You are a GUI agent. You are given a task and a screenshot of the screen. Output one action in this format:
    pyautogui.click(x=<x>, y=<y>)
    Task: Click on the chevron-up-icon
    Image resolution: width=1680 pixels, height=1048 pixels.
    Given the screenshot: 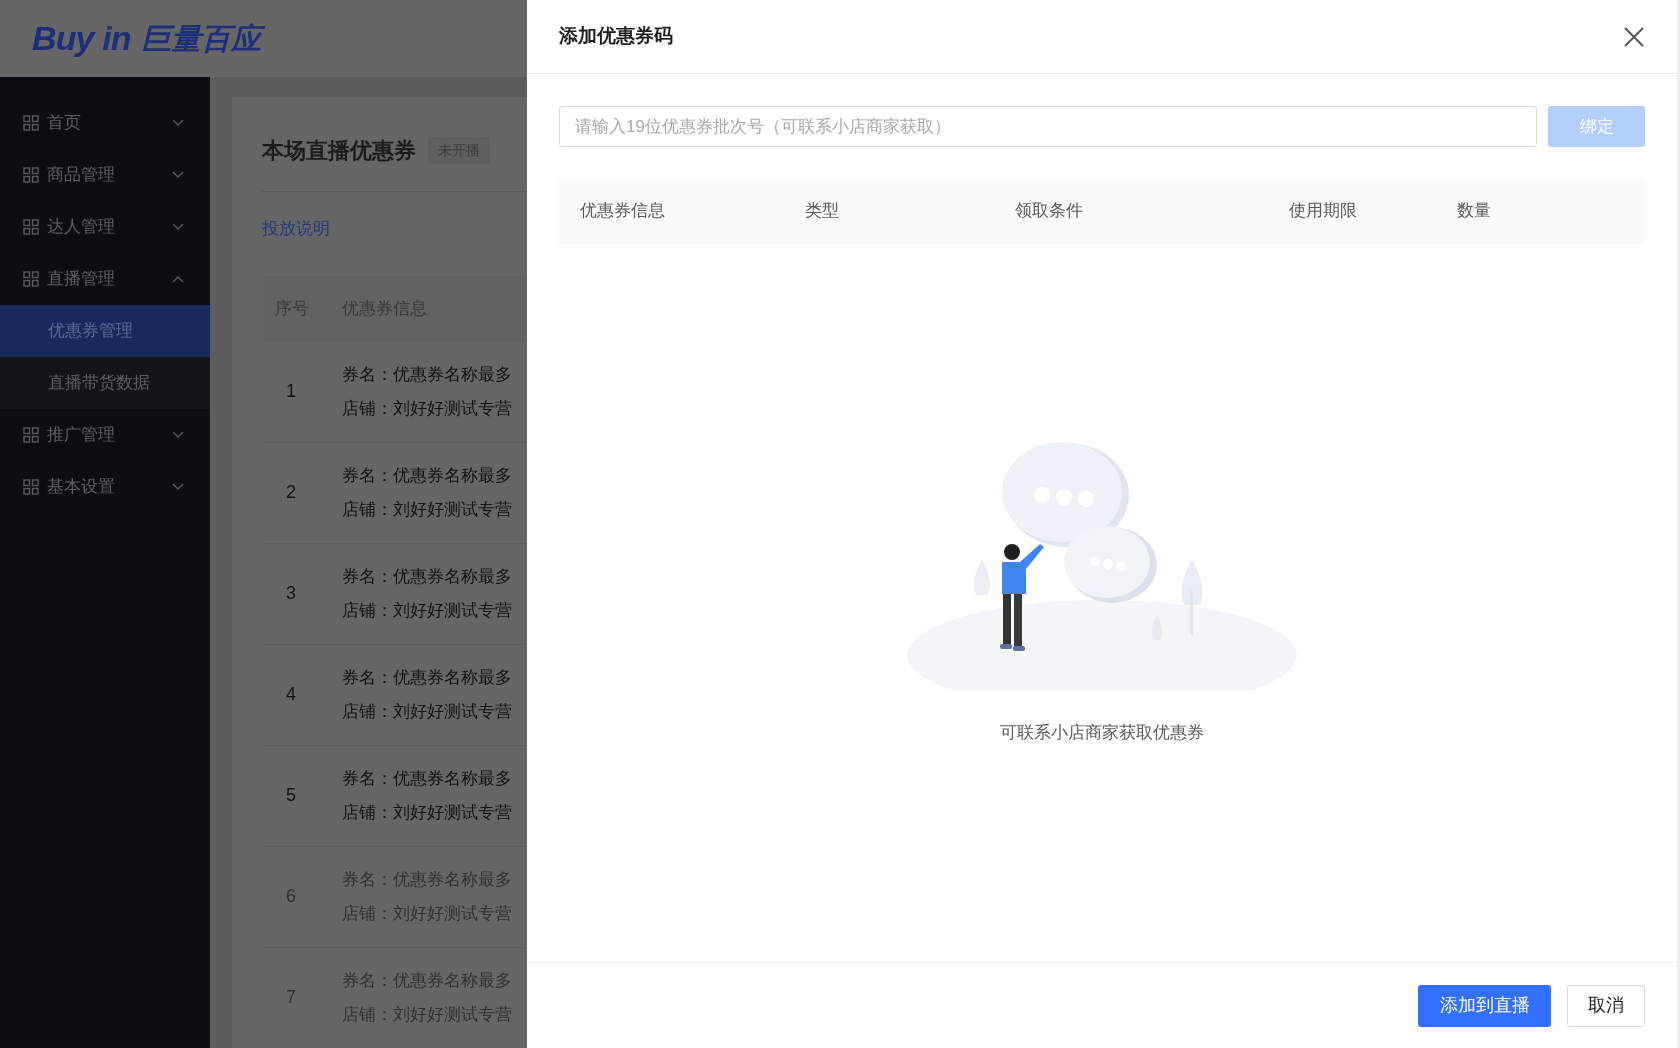 What is the action you would take?
    pyautogui.click(x=178, y=279)
    